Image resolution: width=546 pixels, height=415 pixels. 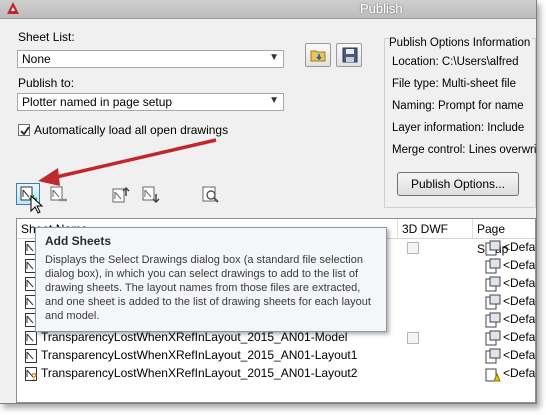 I want to click on annotation-arrow, so click(x=127, y=162).